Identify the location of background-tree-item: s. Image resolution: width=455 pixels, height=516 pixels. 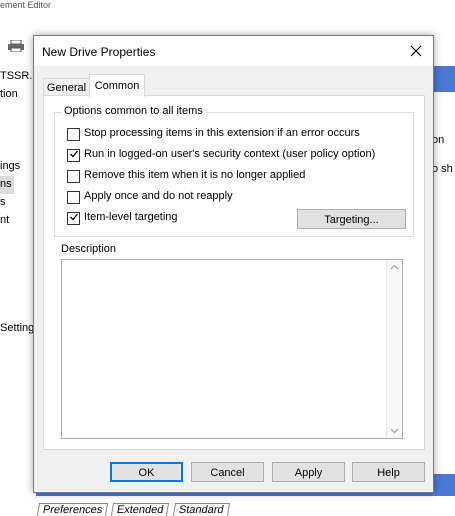
(3, 202).